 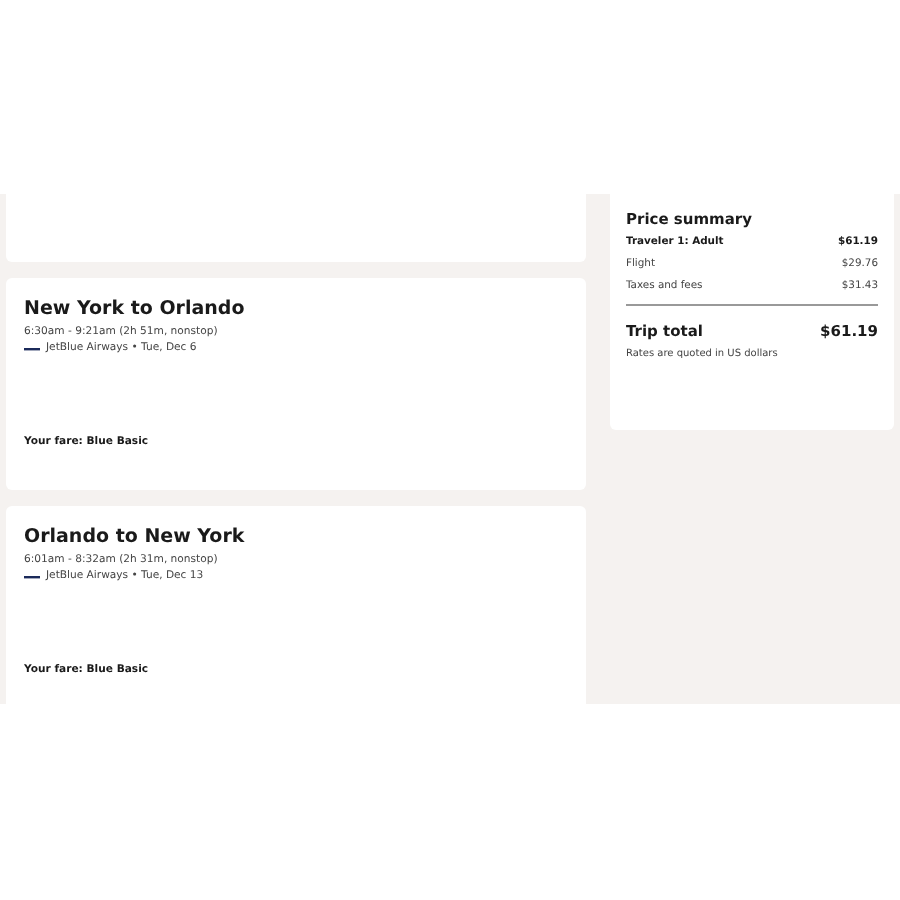 What do you see at coordinates (135, 309) in the screenshot?
I see `flight-title: New York to Orlando` at bounding box center [135, 309].